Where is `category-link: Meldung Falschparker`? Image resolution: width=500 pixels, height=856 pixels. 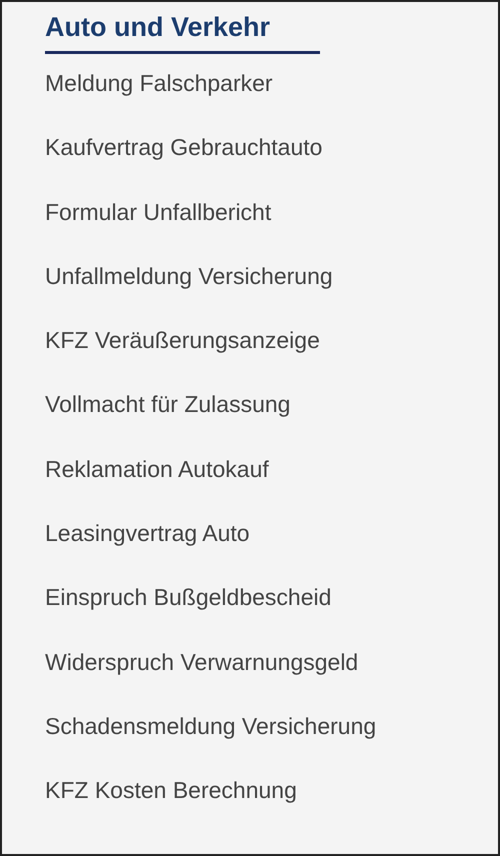 category-link: Meldung Falschparker is located at coordinates (159, 101).